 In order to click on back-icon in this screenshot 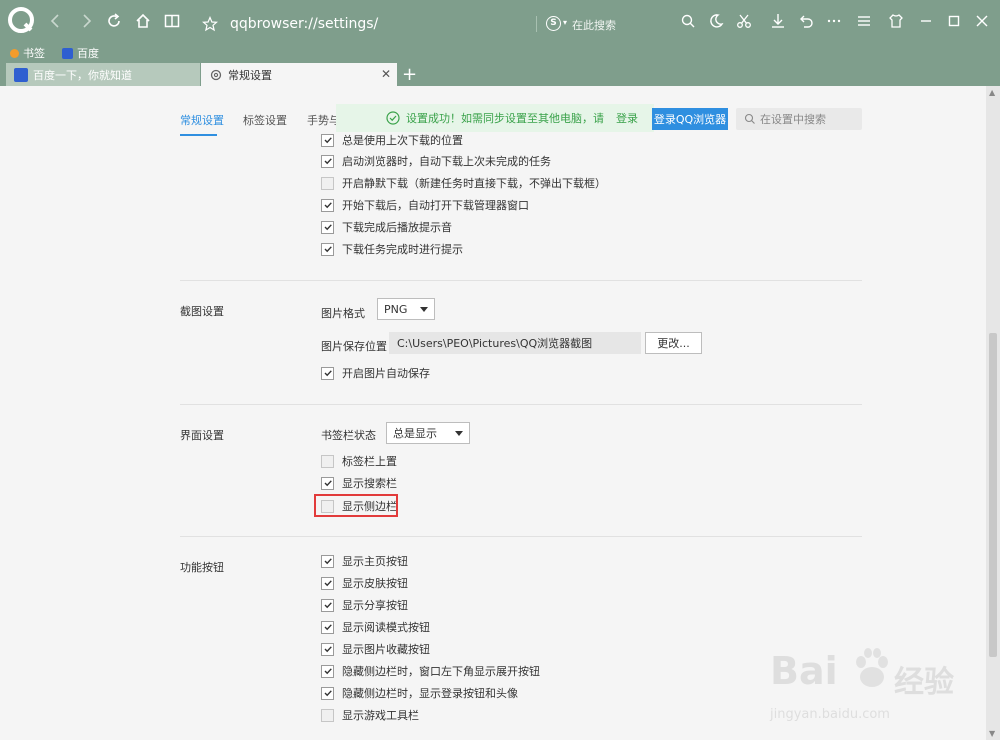, I will do `click(56, 21)`.